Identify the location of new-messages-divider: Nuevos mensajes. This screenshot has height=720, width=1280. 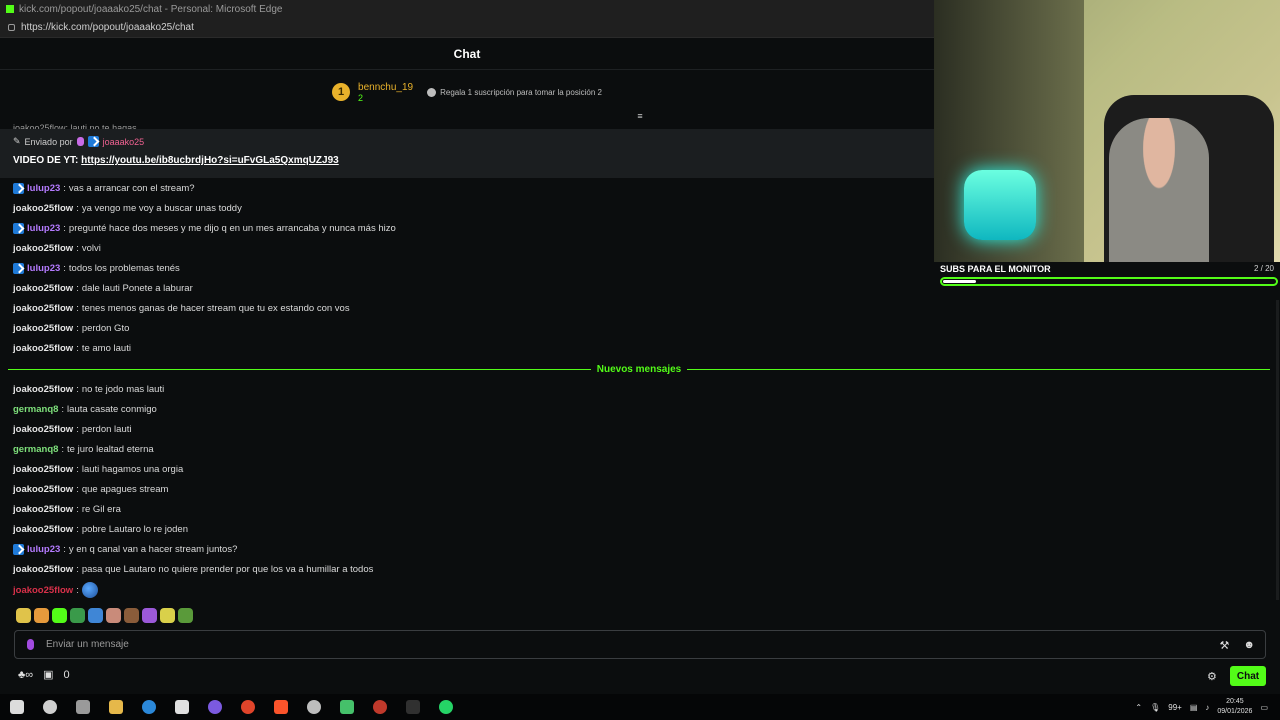
(639, 369).